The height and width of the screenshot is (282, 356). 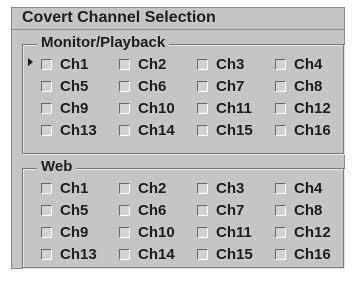 I want to click on checkbox-monitor-ch6: Ch6, so click(x=158, y=86).